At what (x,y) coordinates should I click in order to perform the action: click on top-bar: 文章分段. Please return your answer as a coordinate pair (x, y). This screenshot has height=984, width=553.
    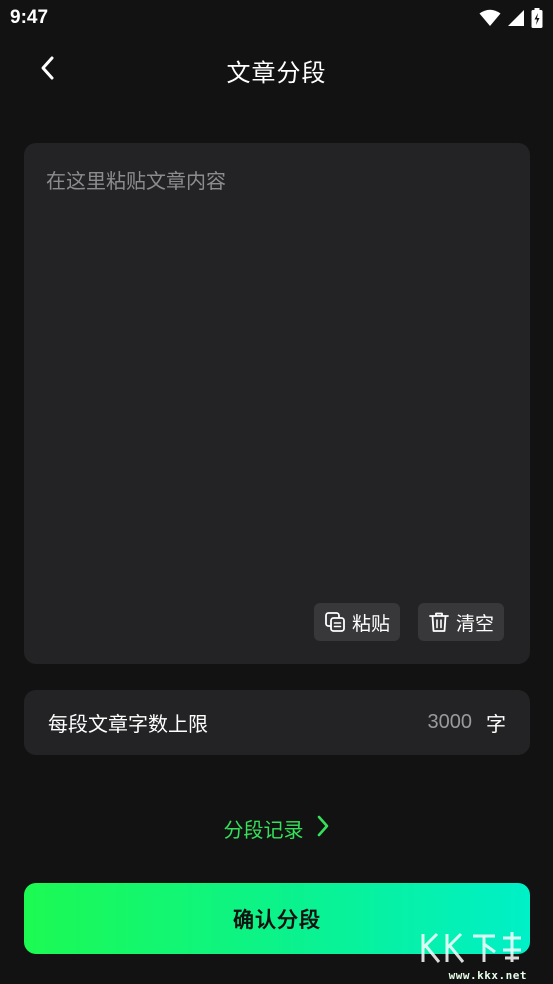
    Looking at the image, I should click on (276, 70).